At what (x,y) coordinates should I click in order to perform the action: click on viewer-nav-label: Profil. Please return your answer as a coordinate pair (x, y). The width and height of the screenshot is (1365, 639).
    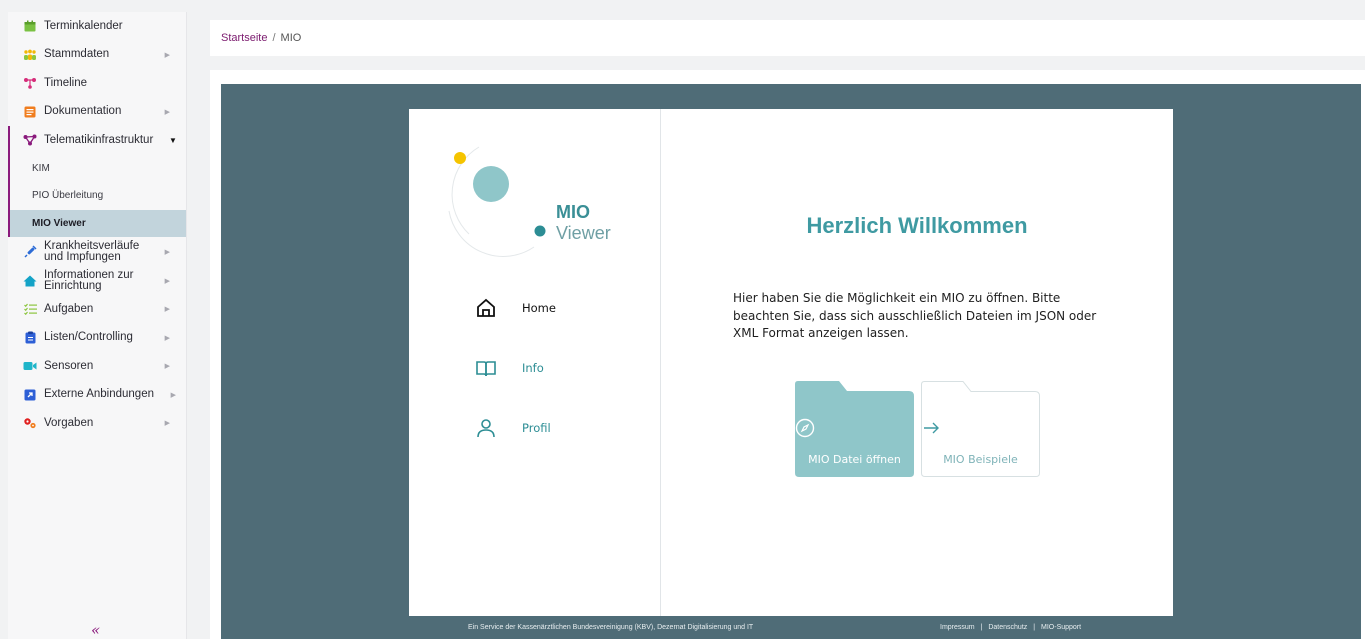
    Looking at the image, I should click on (536, 428).